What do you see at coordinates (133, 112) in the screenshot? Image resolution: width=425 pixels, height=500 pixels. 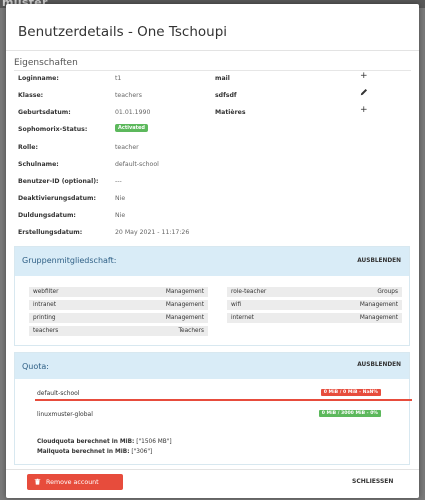 I see `prop-value-geburtsdatum: 01.01.1990` at bounding box center [133, 112].